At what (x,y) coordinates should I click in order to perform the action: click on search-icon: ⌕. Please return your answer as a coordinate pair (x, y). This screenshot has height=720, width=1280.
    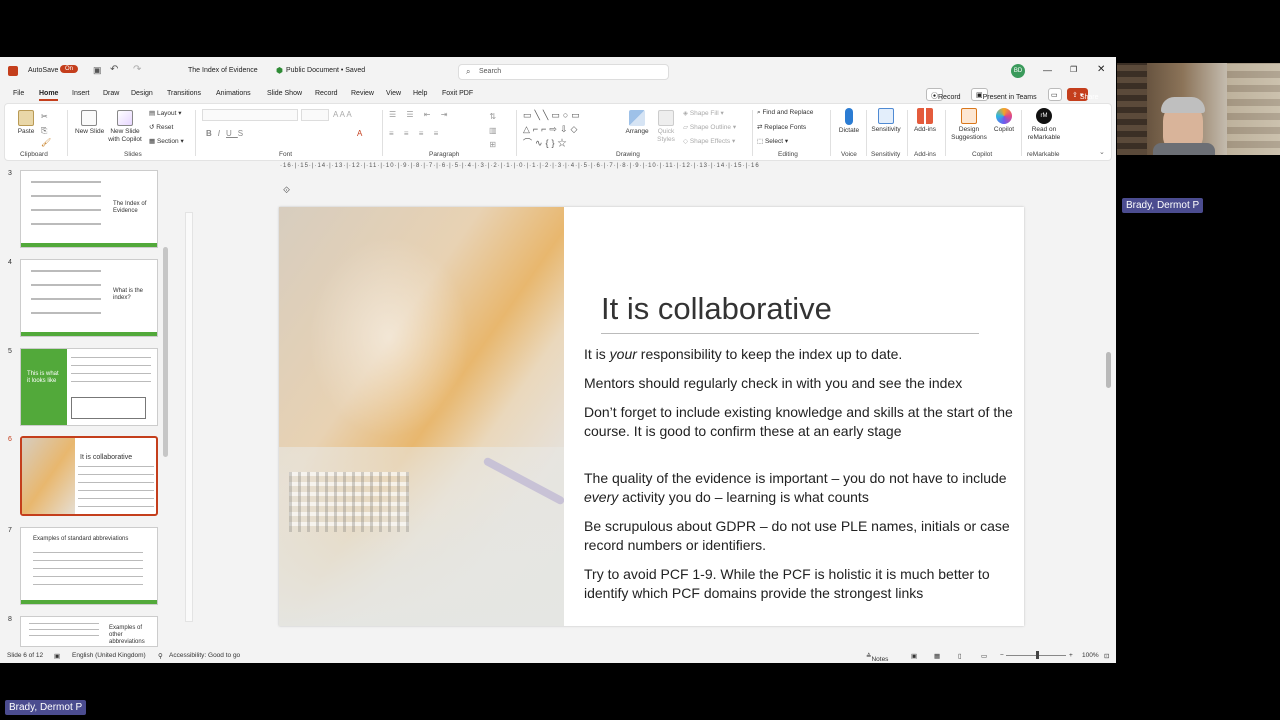
    Looking at the image, I should click on (468, 71).